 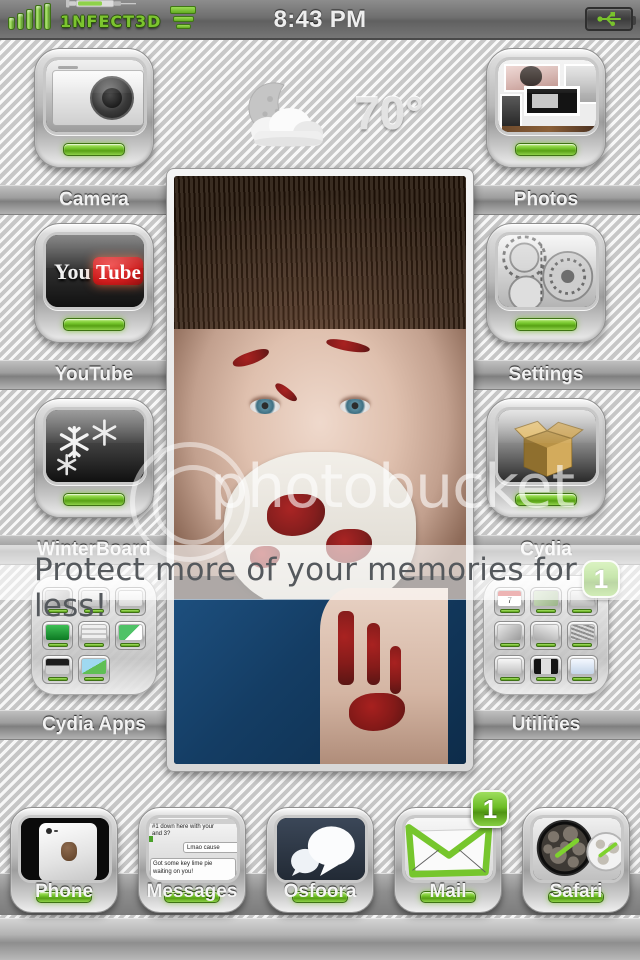 What do you see at coordinates (94, 374) in the screenshot?
I see `app-label-youtube: YouTube` at bounding box center [94, 374].